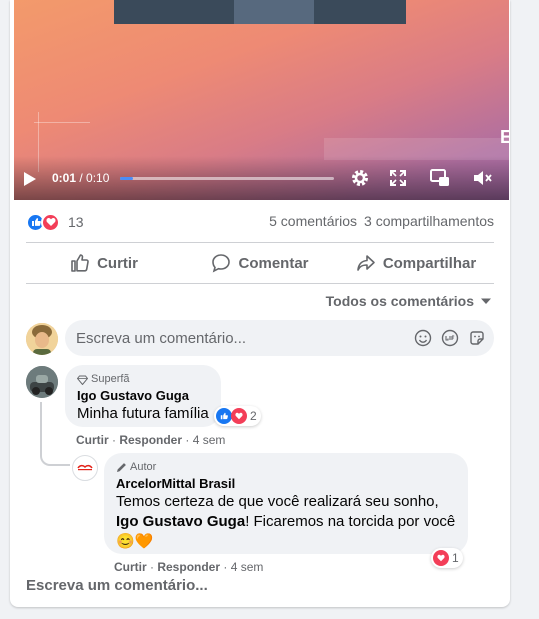 The height and width of the screenshot is (619, 539). What do you see at coordinates (483, 178) in the screenshot?
I see `volume-muted-icon` at bounding box center [483, 178].